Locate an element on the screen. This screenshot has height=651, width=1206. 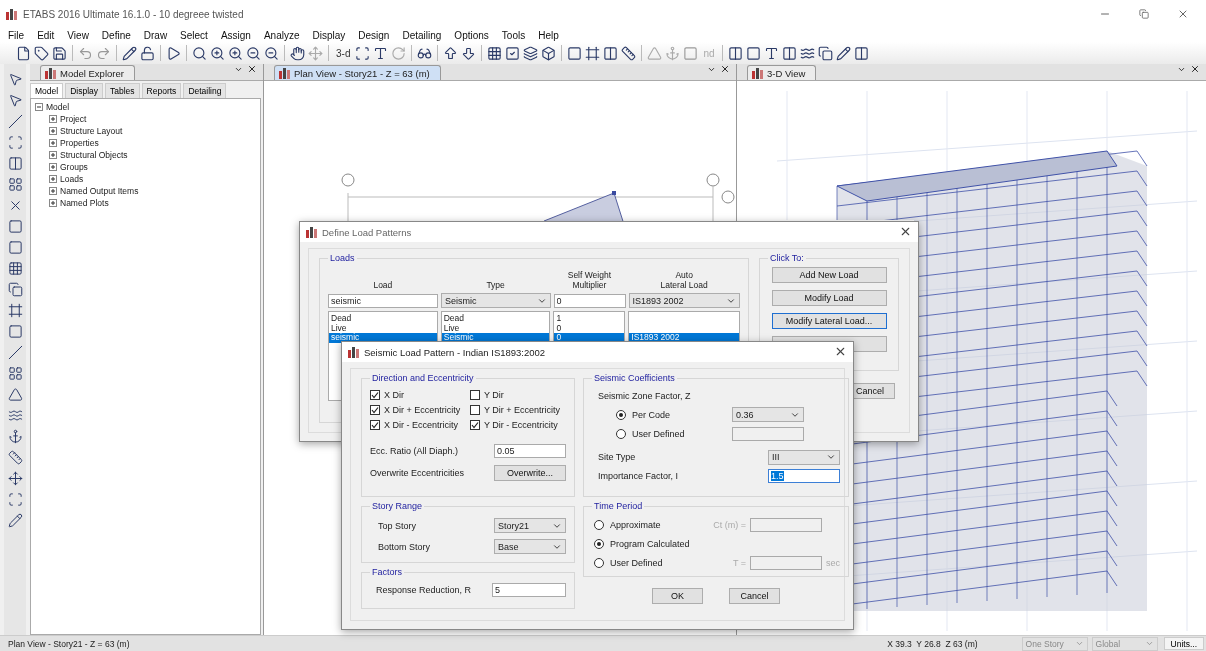
dialog-button: OK is located at coordinates (677, 596).